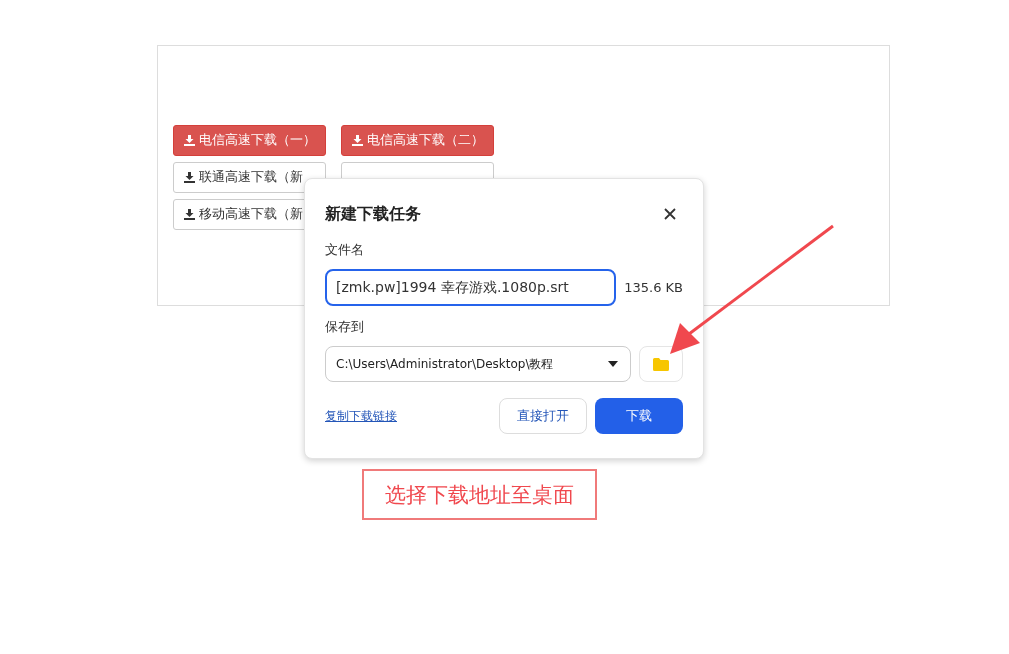 This screenshot has width=1009, height=654. Describe the element at coordinates (479, 494) in the screenshot. I see `annotation-label: 选择下载地址至桌面` at that location.